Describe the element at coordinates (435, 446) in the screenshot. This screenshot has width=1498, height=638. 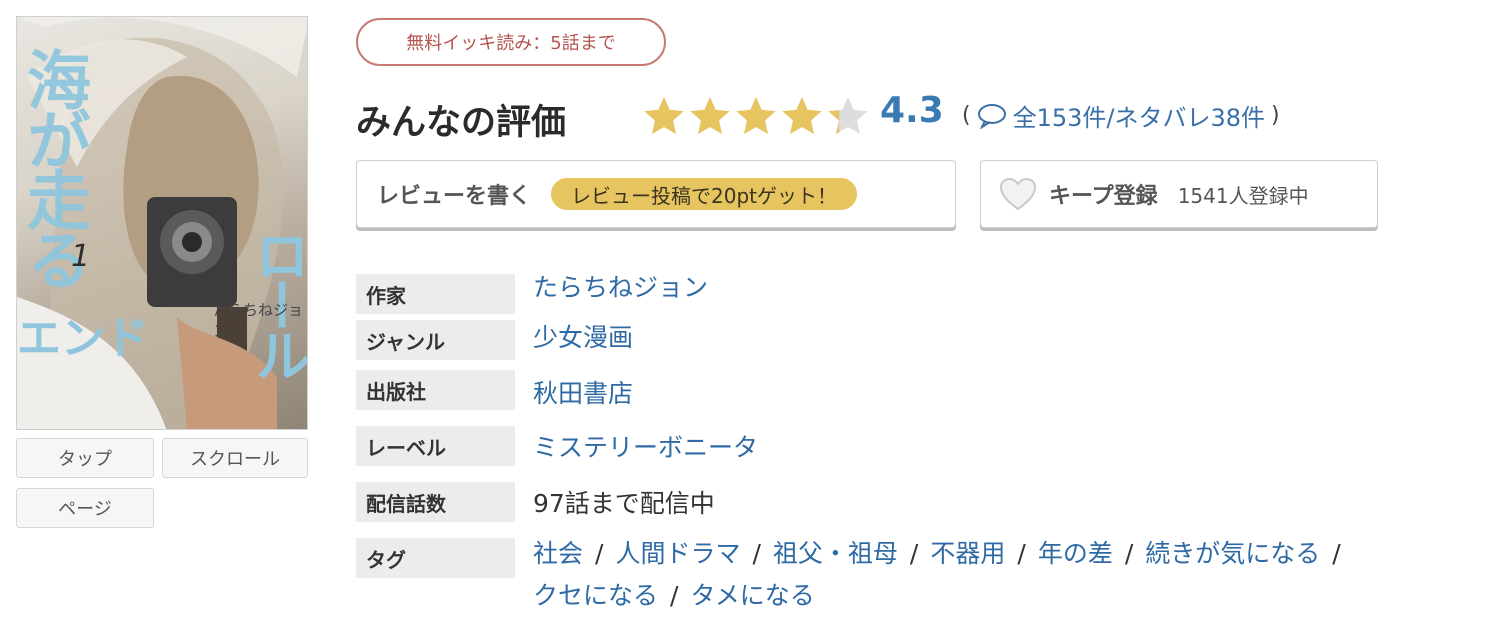
I see `label-label: レーベル` at that location.